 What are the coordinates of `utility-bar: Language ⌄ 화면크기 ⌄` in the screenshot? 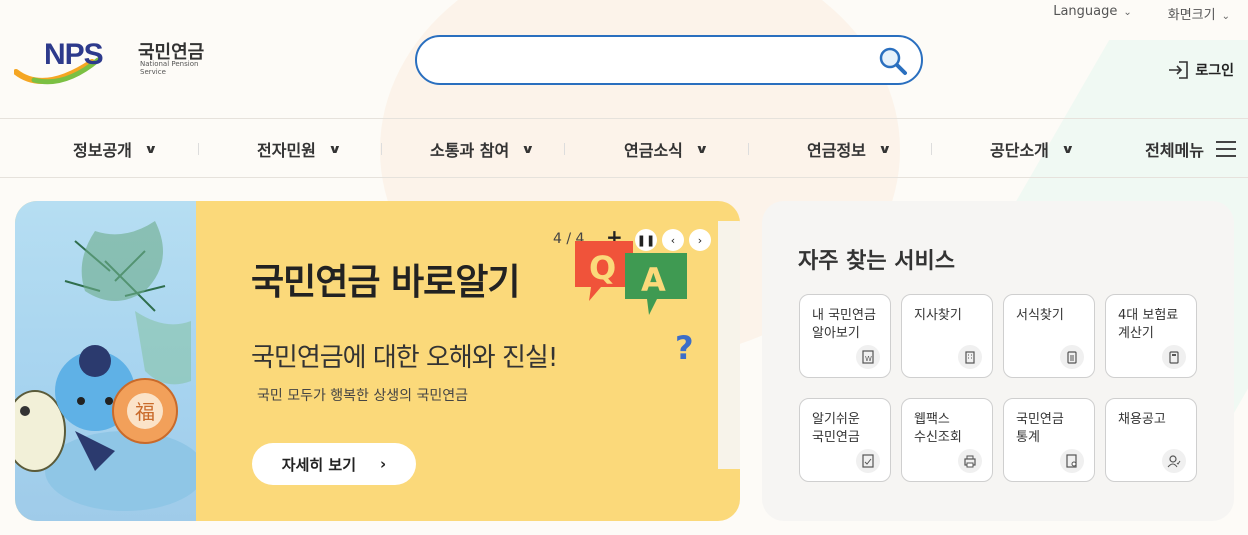 It's located at (1141, 13).